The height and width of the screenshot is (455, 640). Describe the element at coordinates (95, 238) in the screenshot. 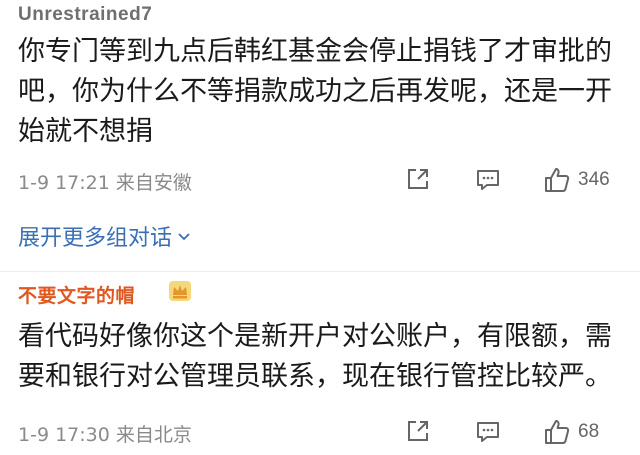

I see `expand-label: 展开更多组对话` at that location.